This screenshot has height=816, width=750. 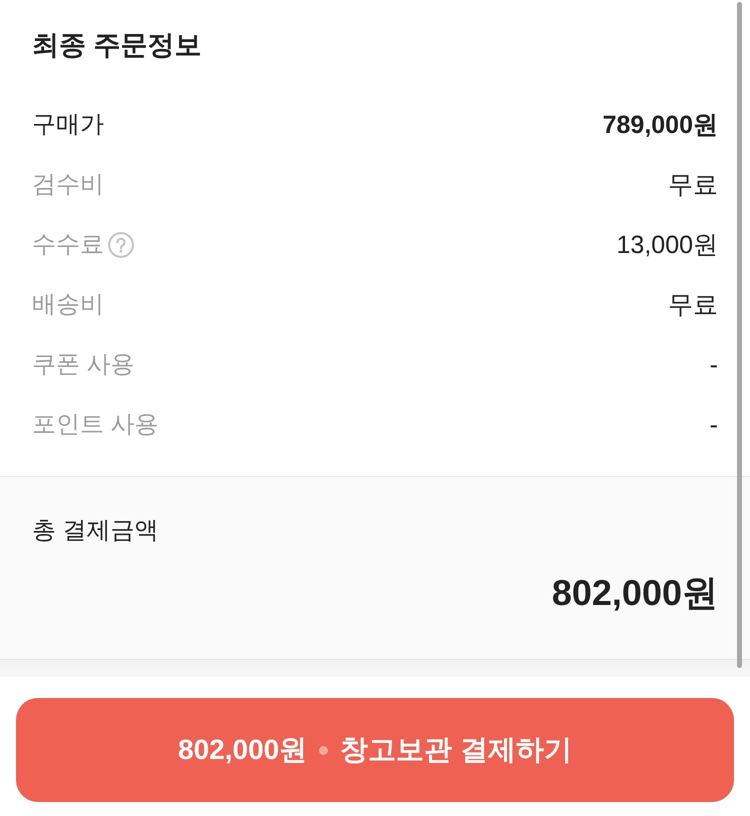 I want to click on row-value: 13,000원, so click(x=667, y=245).